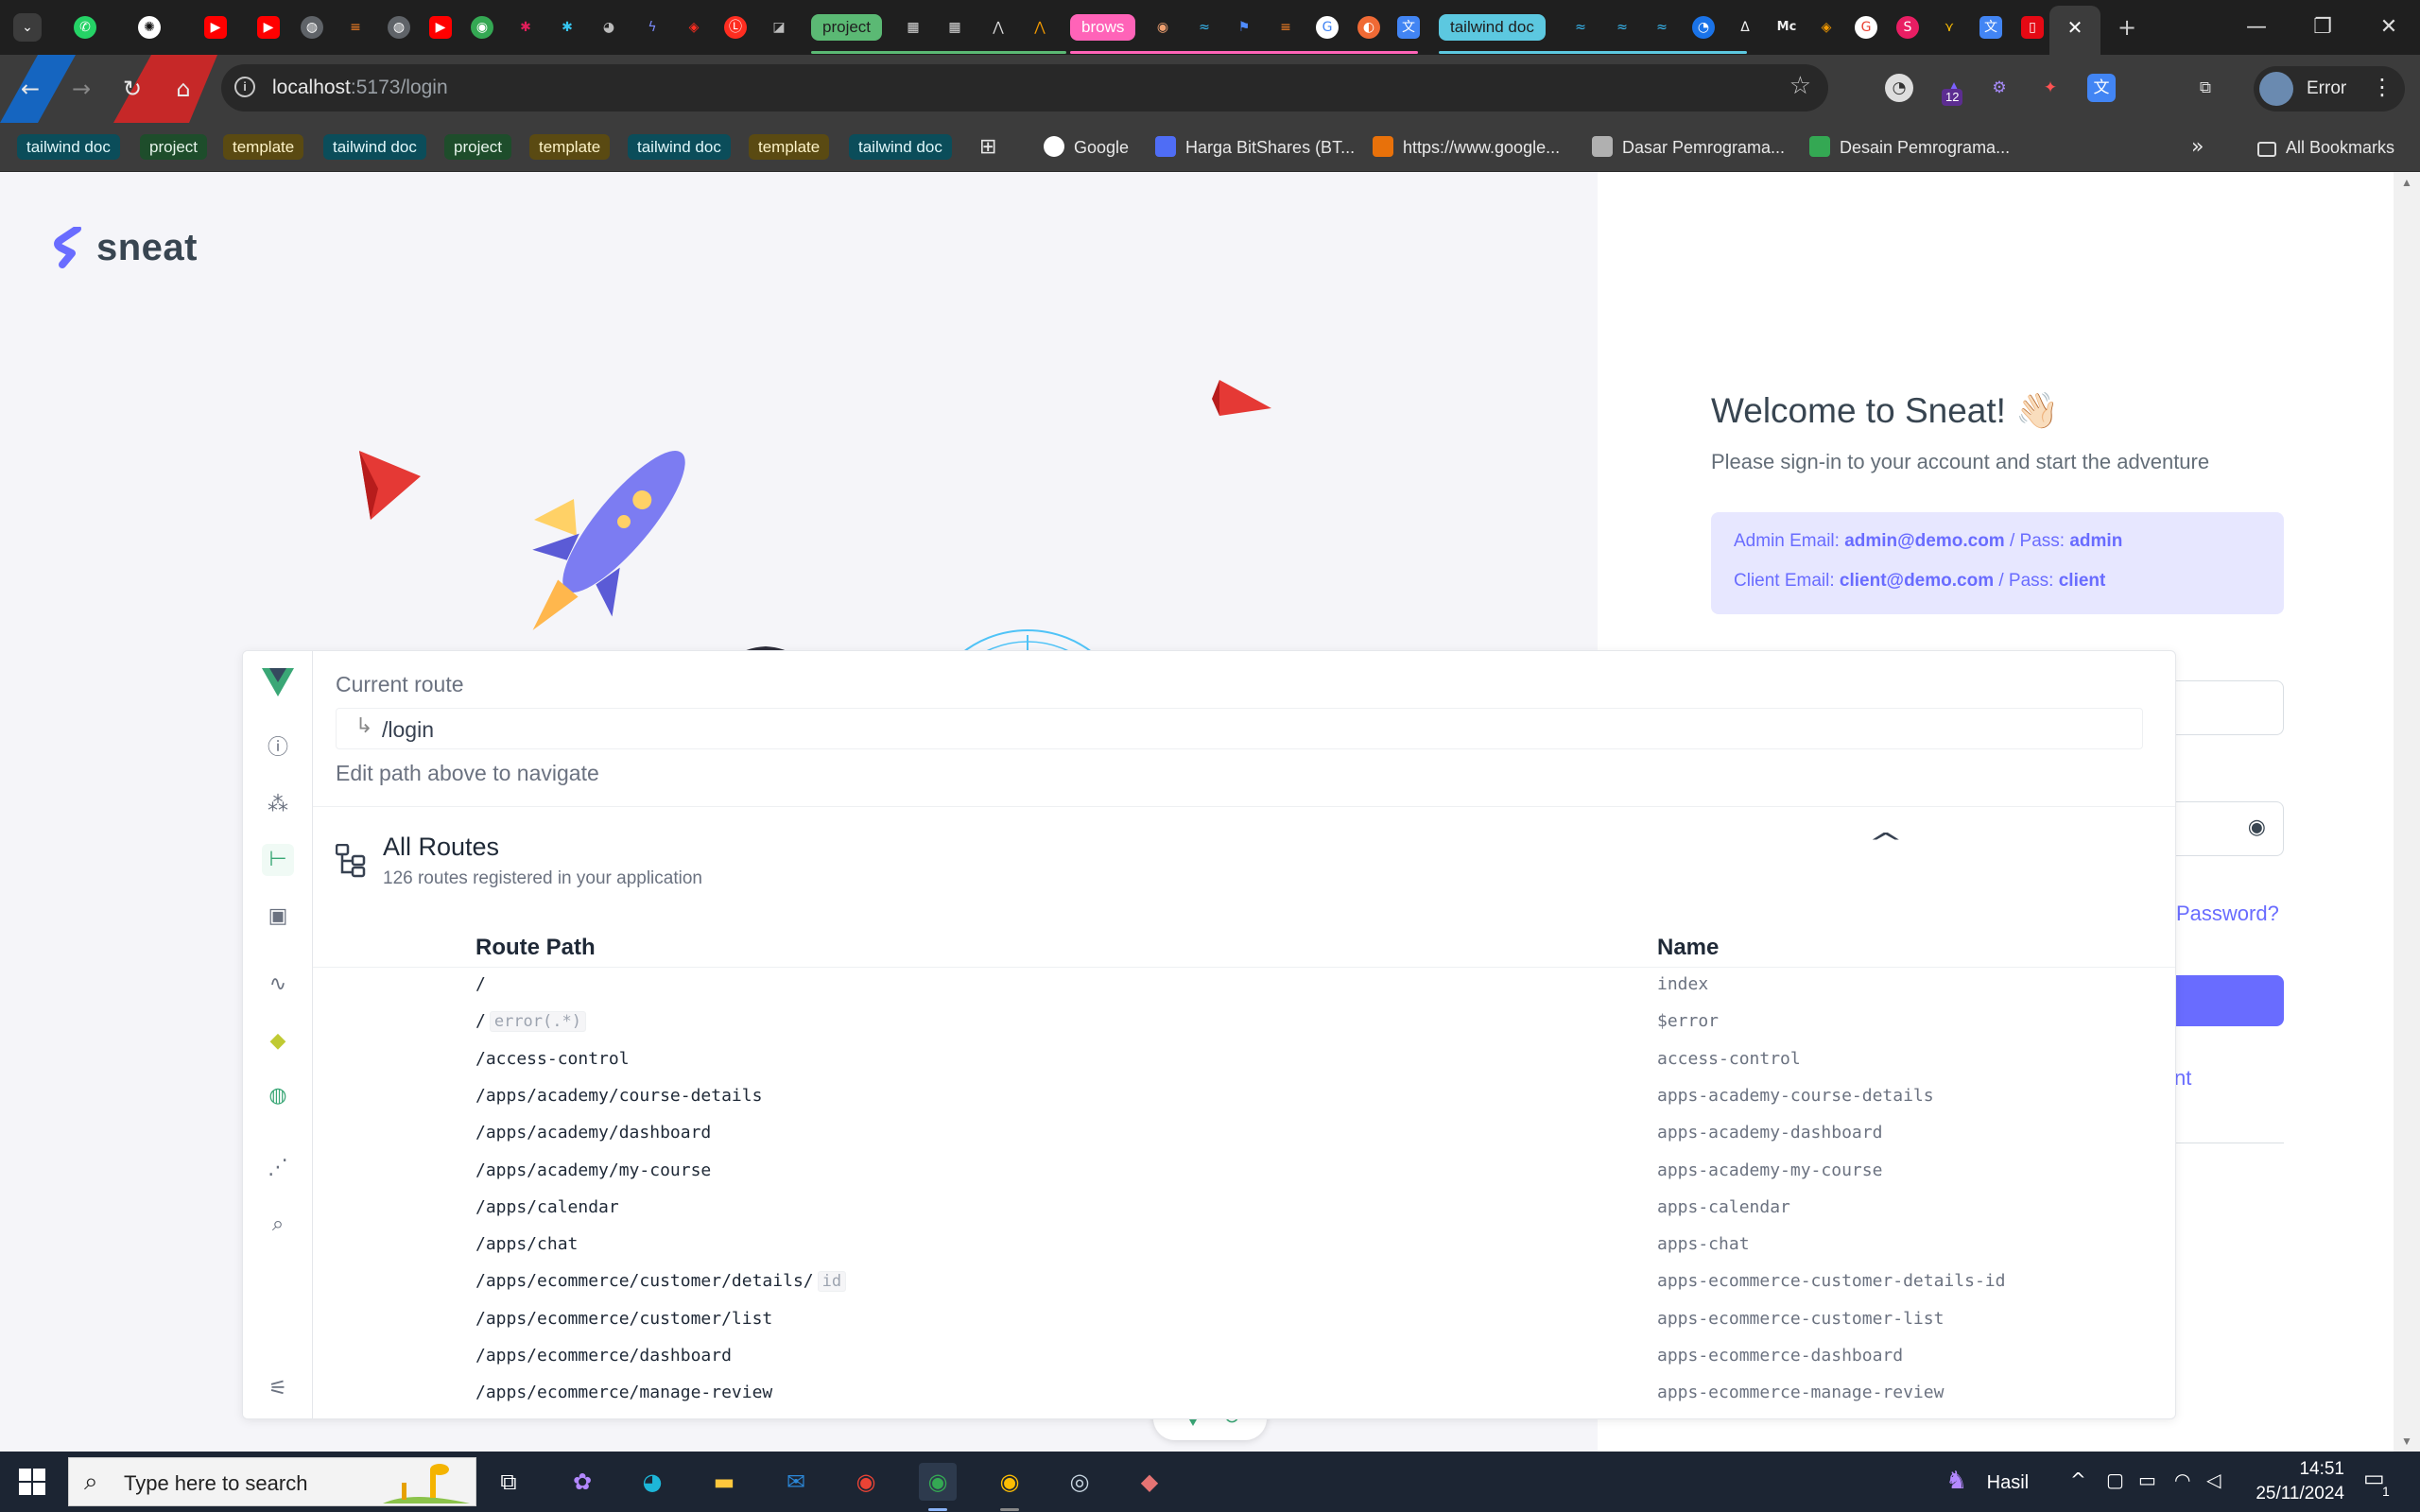 This screenshot has height=1512, width=2420. Describe the element at coordinates (278, 805) in the screenshot. I see `components-icon: ⁂` at that location.